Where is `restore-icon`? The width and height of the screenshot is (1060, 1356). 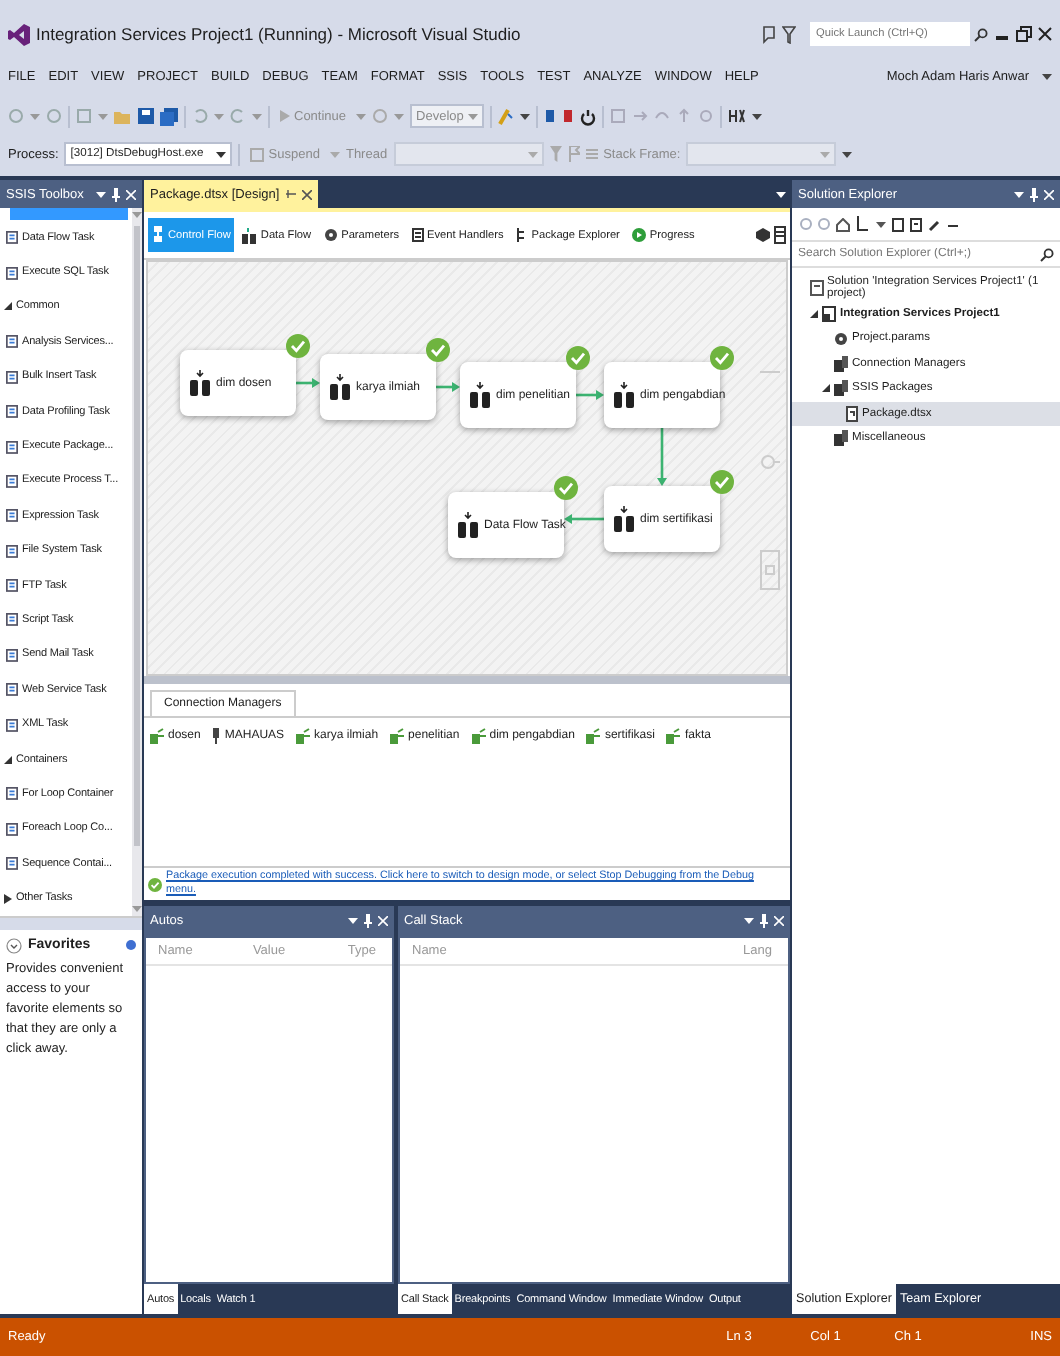 restore-icon is located at coordinates (1024, 34).